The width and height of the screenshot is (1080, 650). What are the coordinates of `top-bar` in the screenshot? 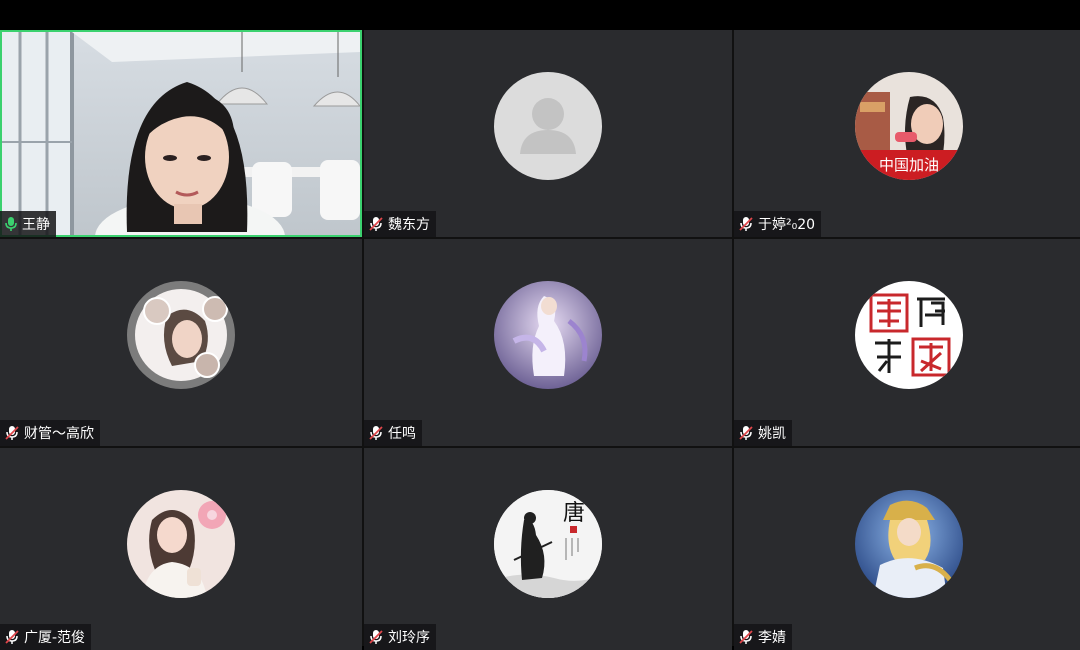 It's located at (540, 15).